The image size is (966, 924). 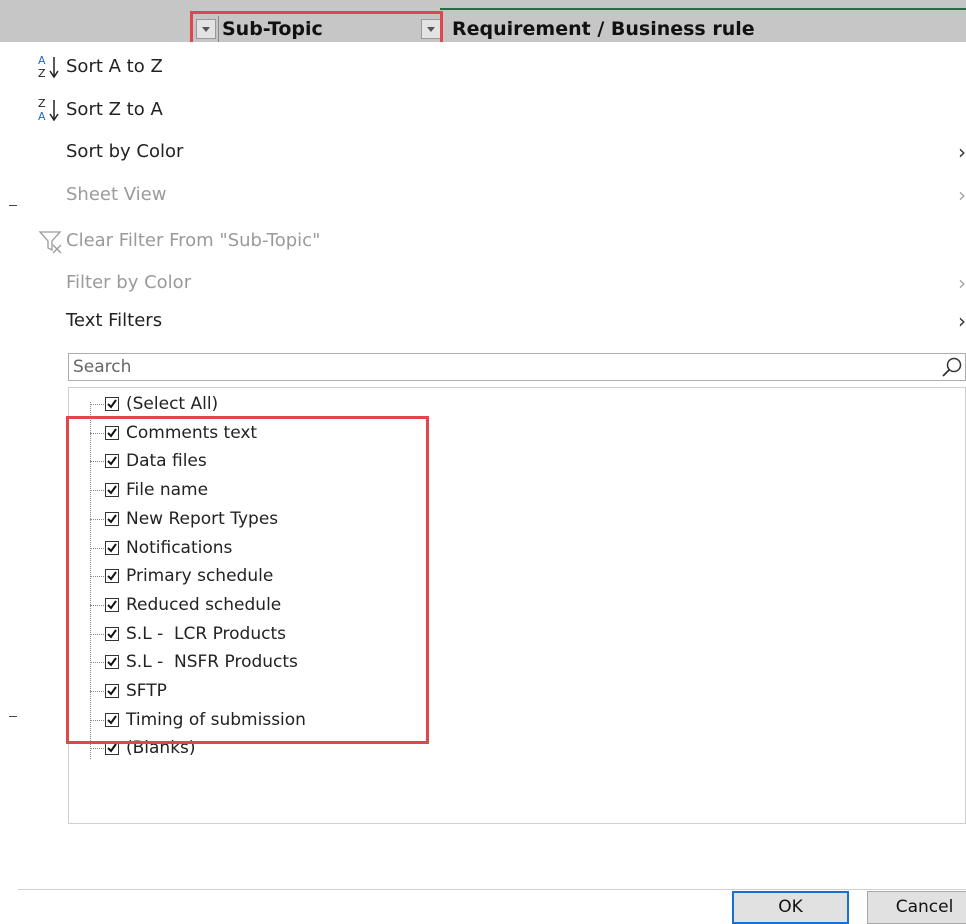 I want to click on cancel-button: Cancel, so click(x=916, y=907).